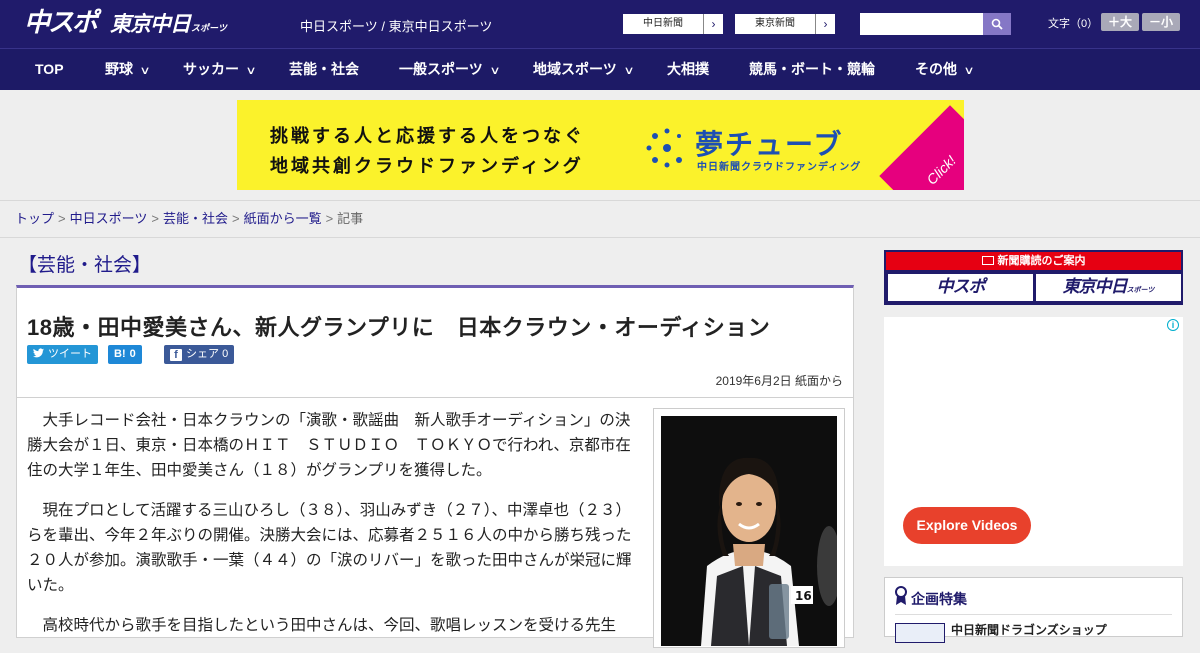 This screenshot has height=653, width=1200. I want to click on sub-tokyo-label: 東京中日, so click(1095, 287).